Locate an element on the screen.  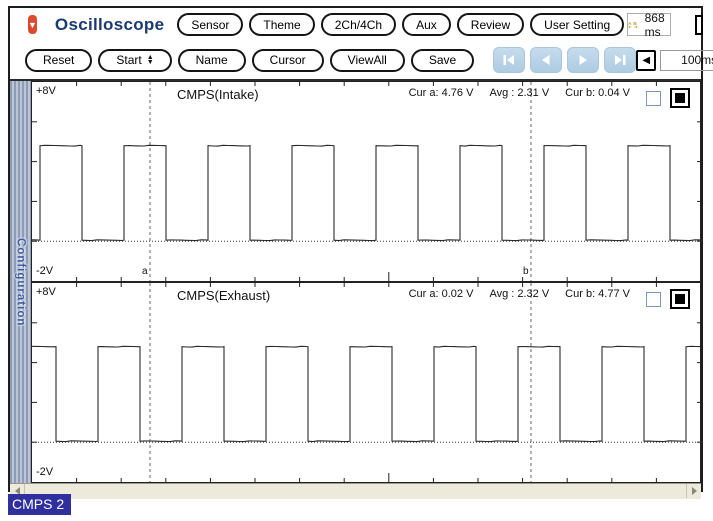
viewall-button: ViewAll is located at coordinates (367, 60).